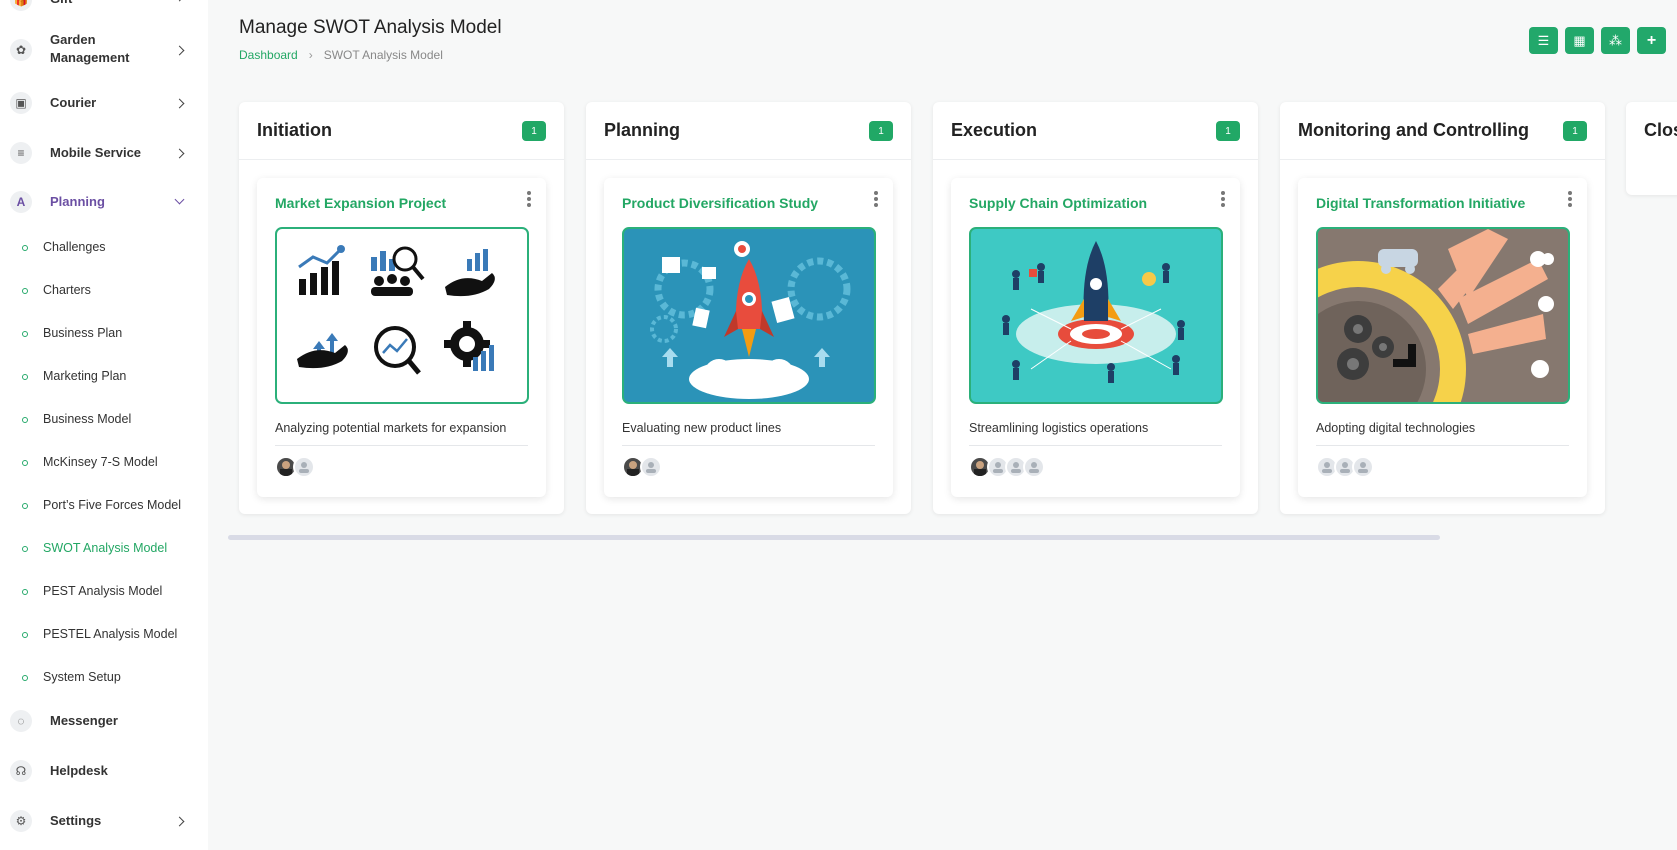 This screenshot has width=1677, height=850. Describe the element at coordinates (21, 721) in the screenshot. I see `chat-icon: ◌` at that location.